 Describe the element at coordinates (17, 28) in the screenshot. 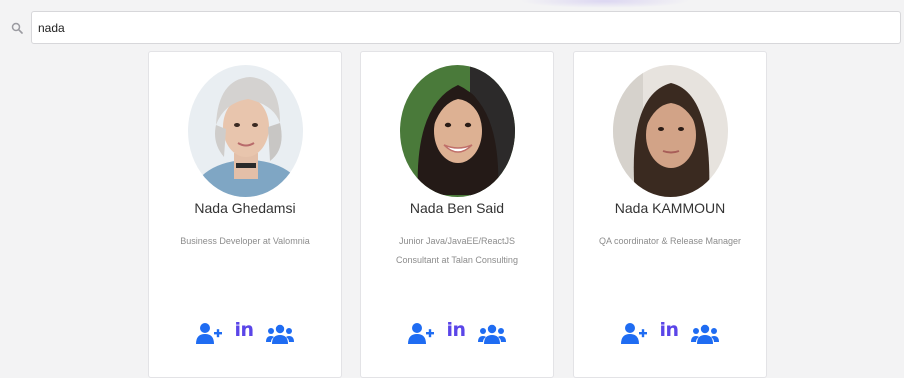

I see `search-icon` at that location.